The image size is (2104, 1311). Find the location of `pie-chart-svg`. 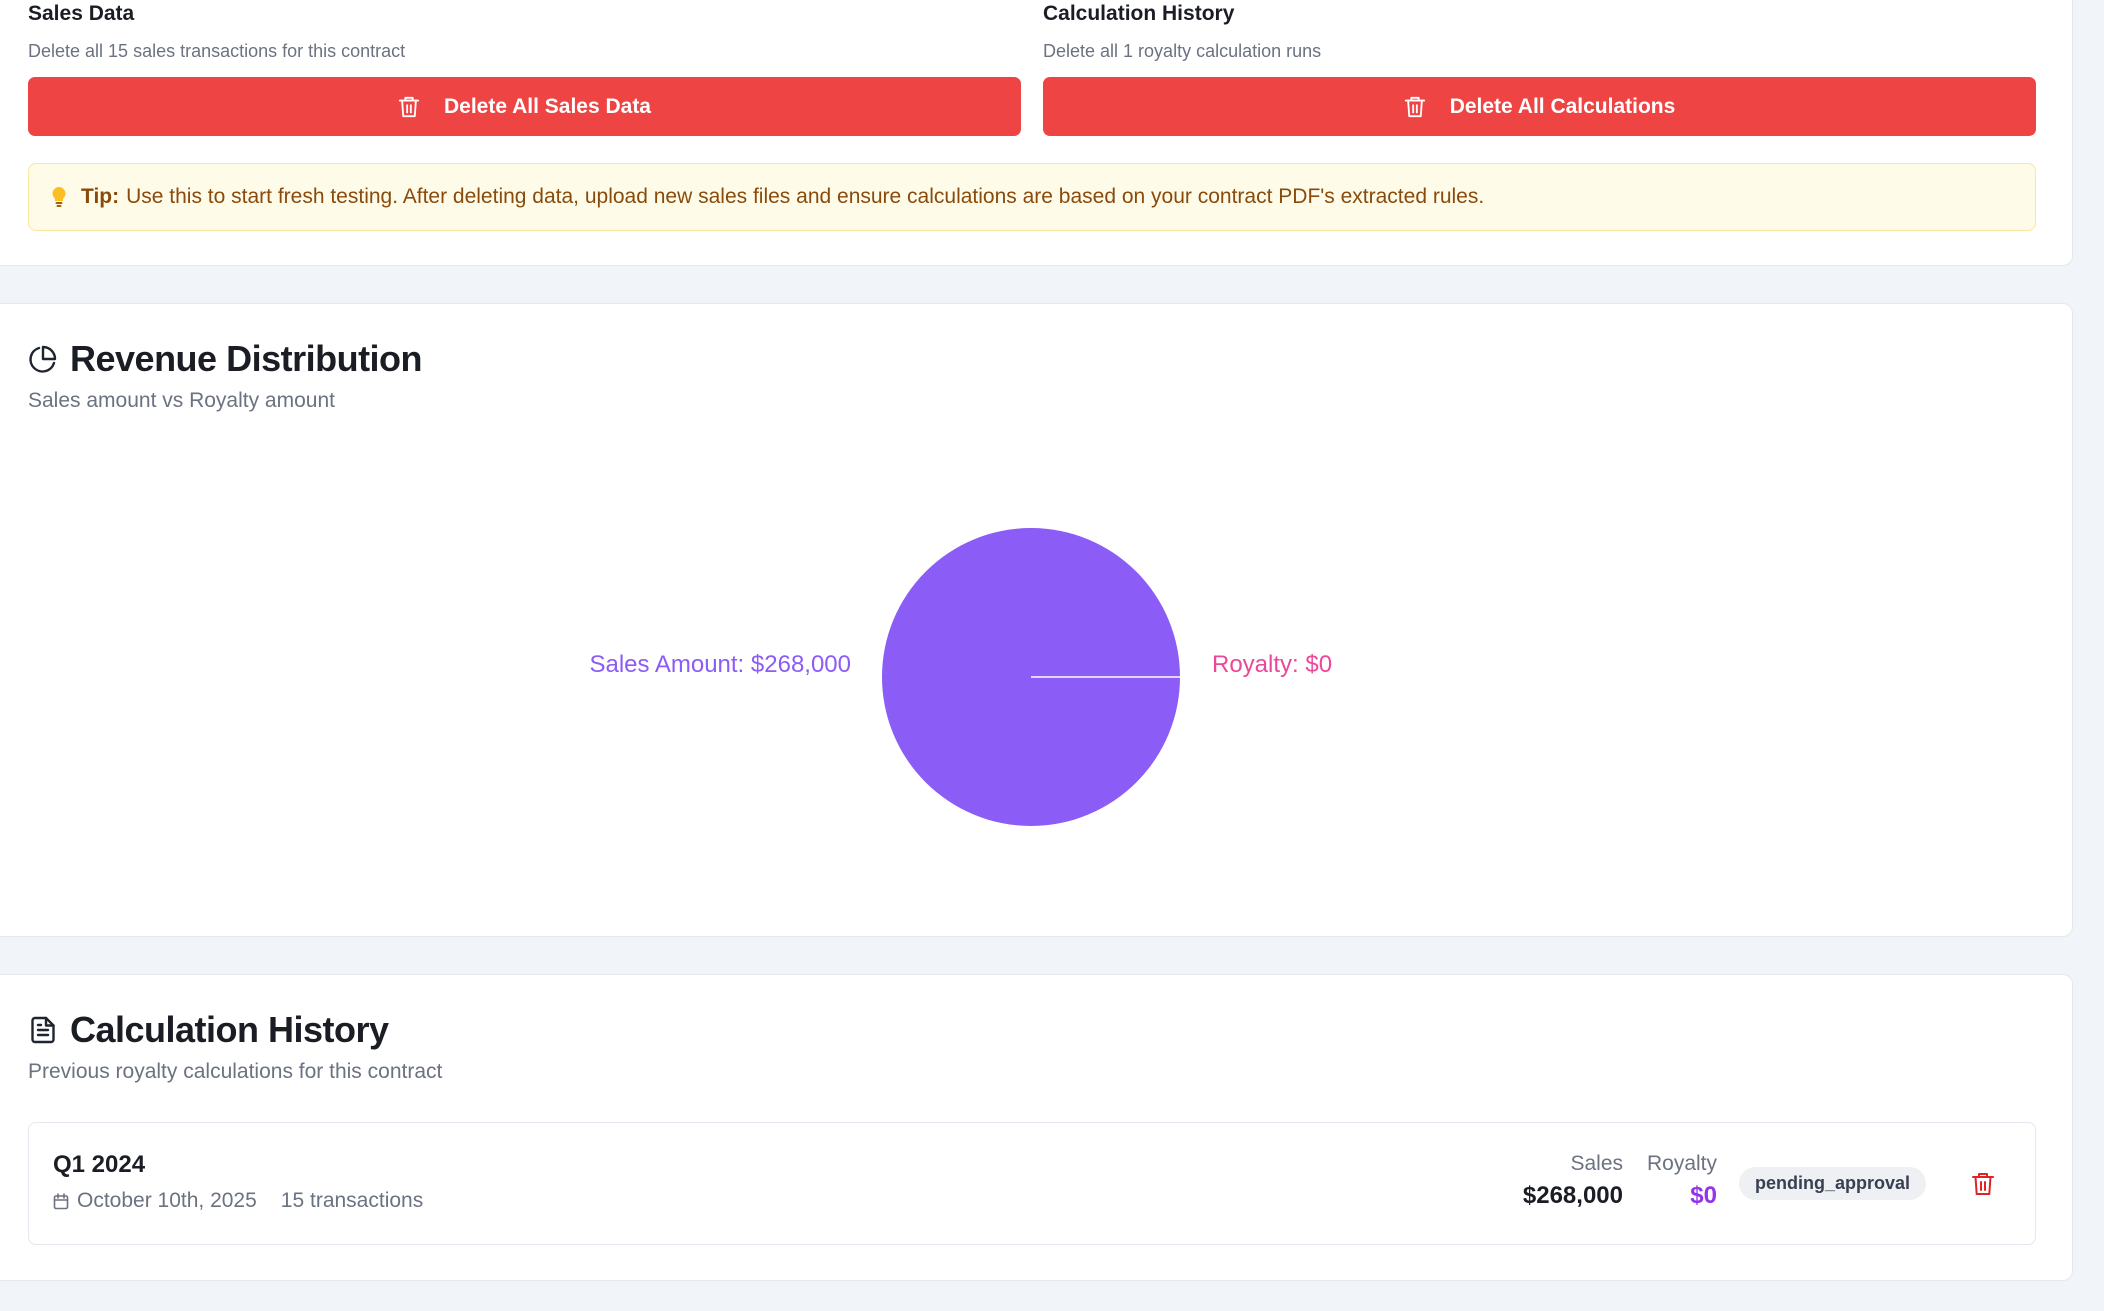

pie-chart-svg is located at coordinates (1031, 677).